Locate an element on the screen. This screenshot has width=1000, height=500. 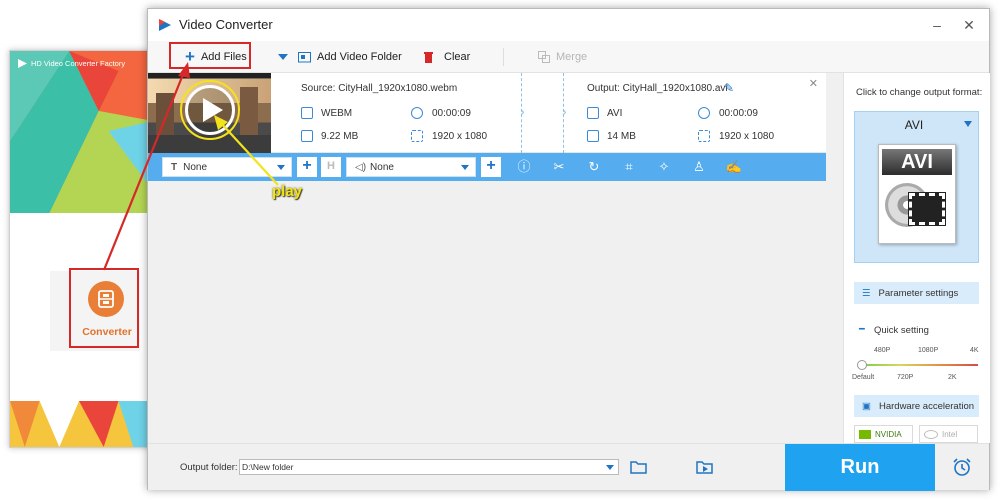
nvidia-option: NVIDIA is located at coordinates (883, 434).